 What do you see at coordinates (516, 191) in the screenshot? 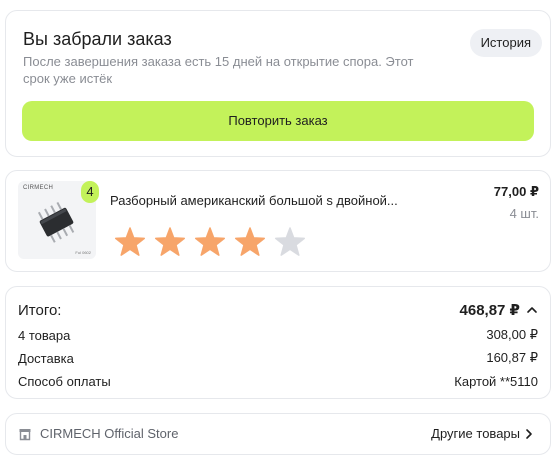
I see `product-price: 77,00 ₽` at bounding box center [516, 191].